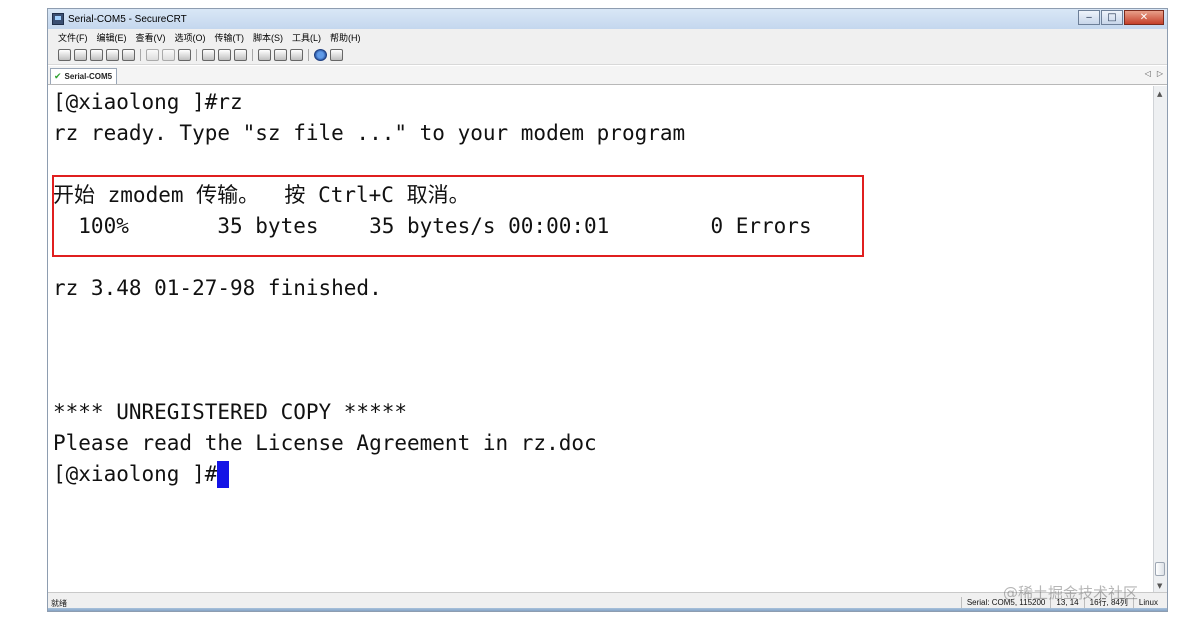 Image resolution: width=1190 pixels, height=623 pixels. What do you see at coordinates (88, 76) in the screenshot?
I see `tab-label: Serial-COM5` at bounding box center [88, 76].